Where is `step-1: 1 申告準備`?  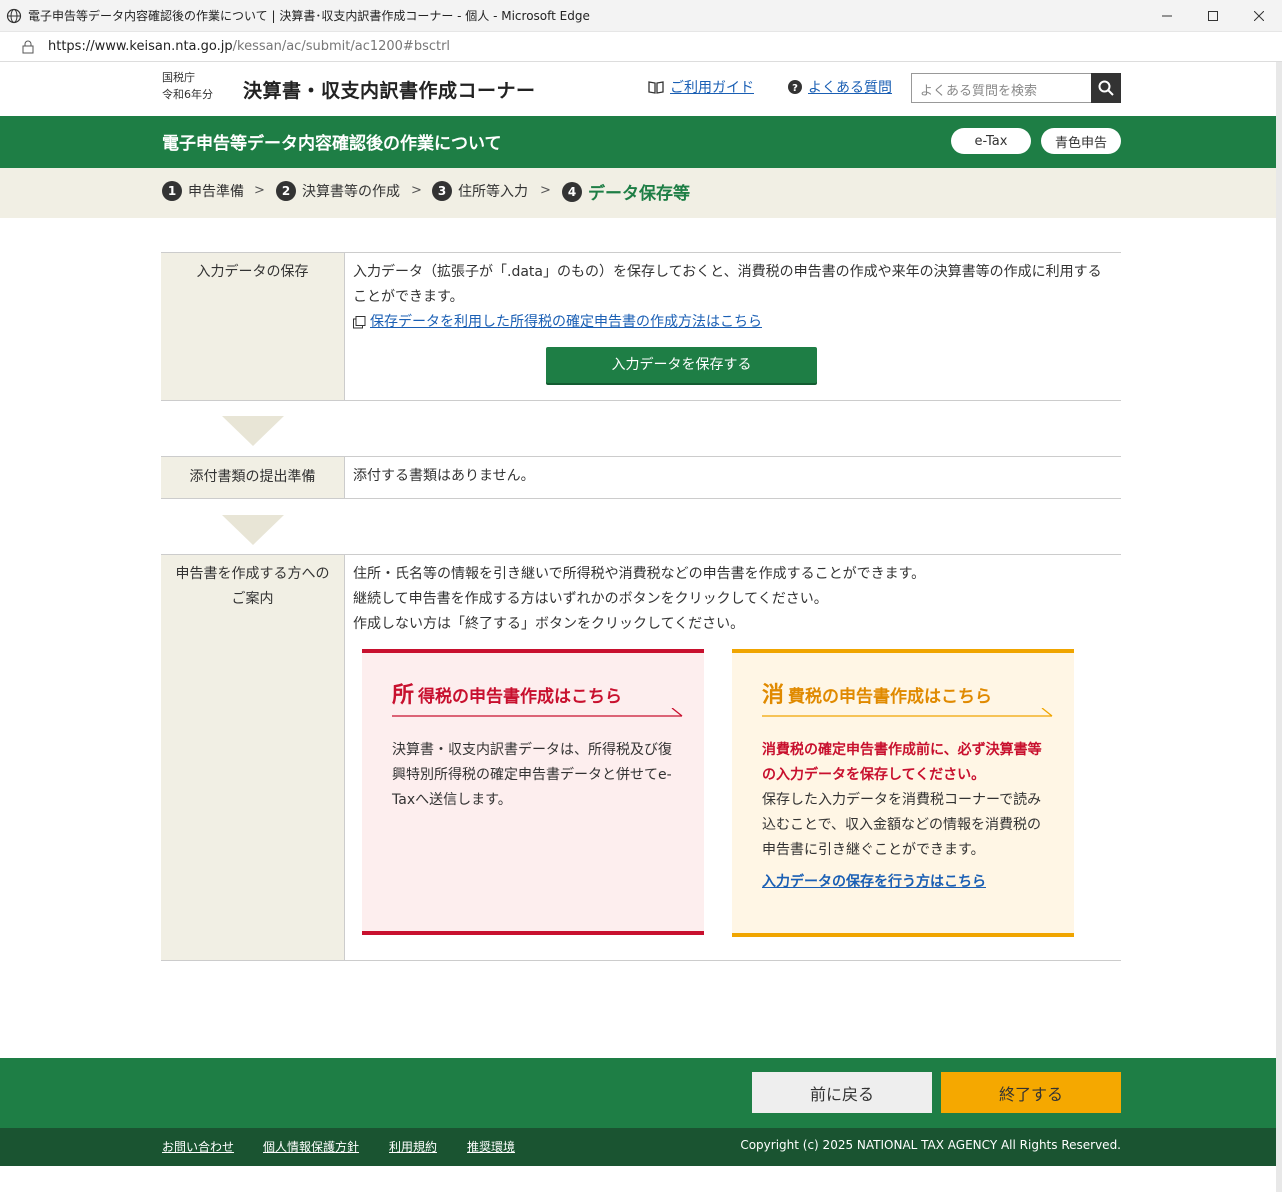 step-1: 1 申告準備 is located at coordinates (203, 191).